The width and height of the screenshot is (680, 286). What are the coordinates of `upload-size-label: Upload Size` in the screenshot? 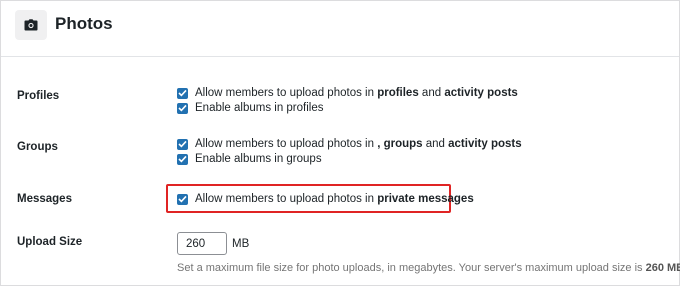 It's located at (50, 242).